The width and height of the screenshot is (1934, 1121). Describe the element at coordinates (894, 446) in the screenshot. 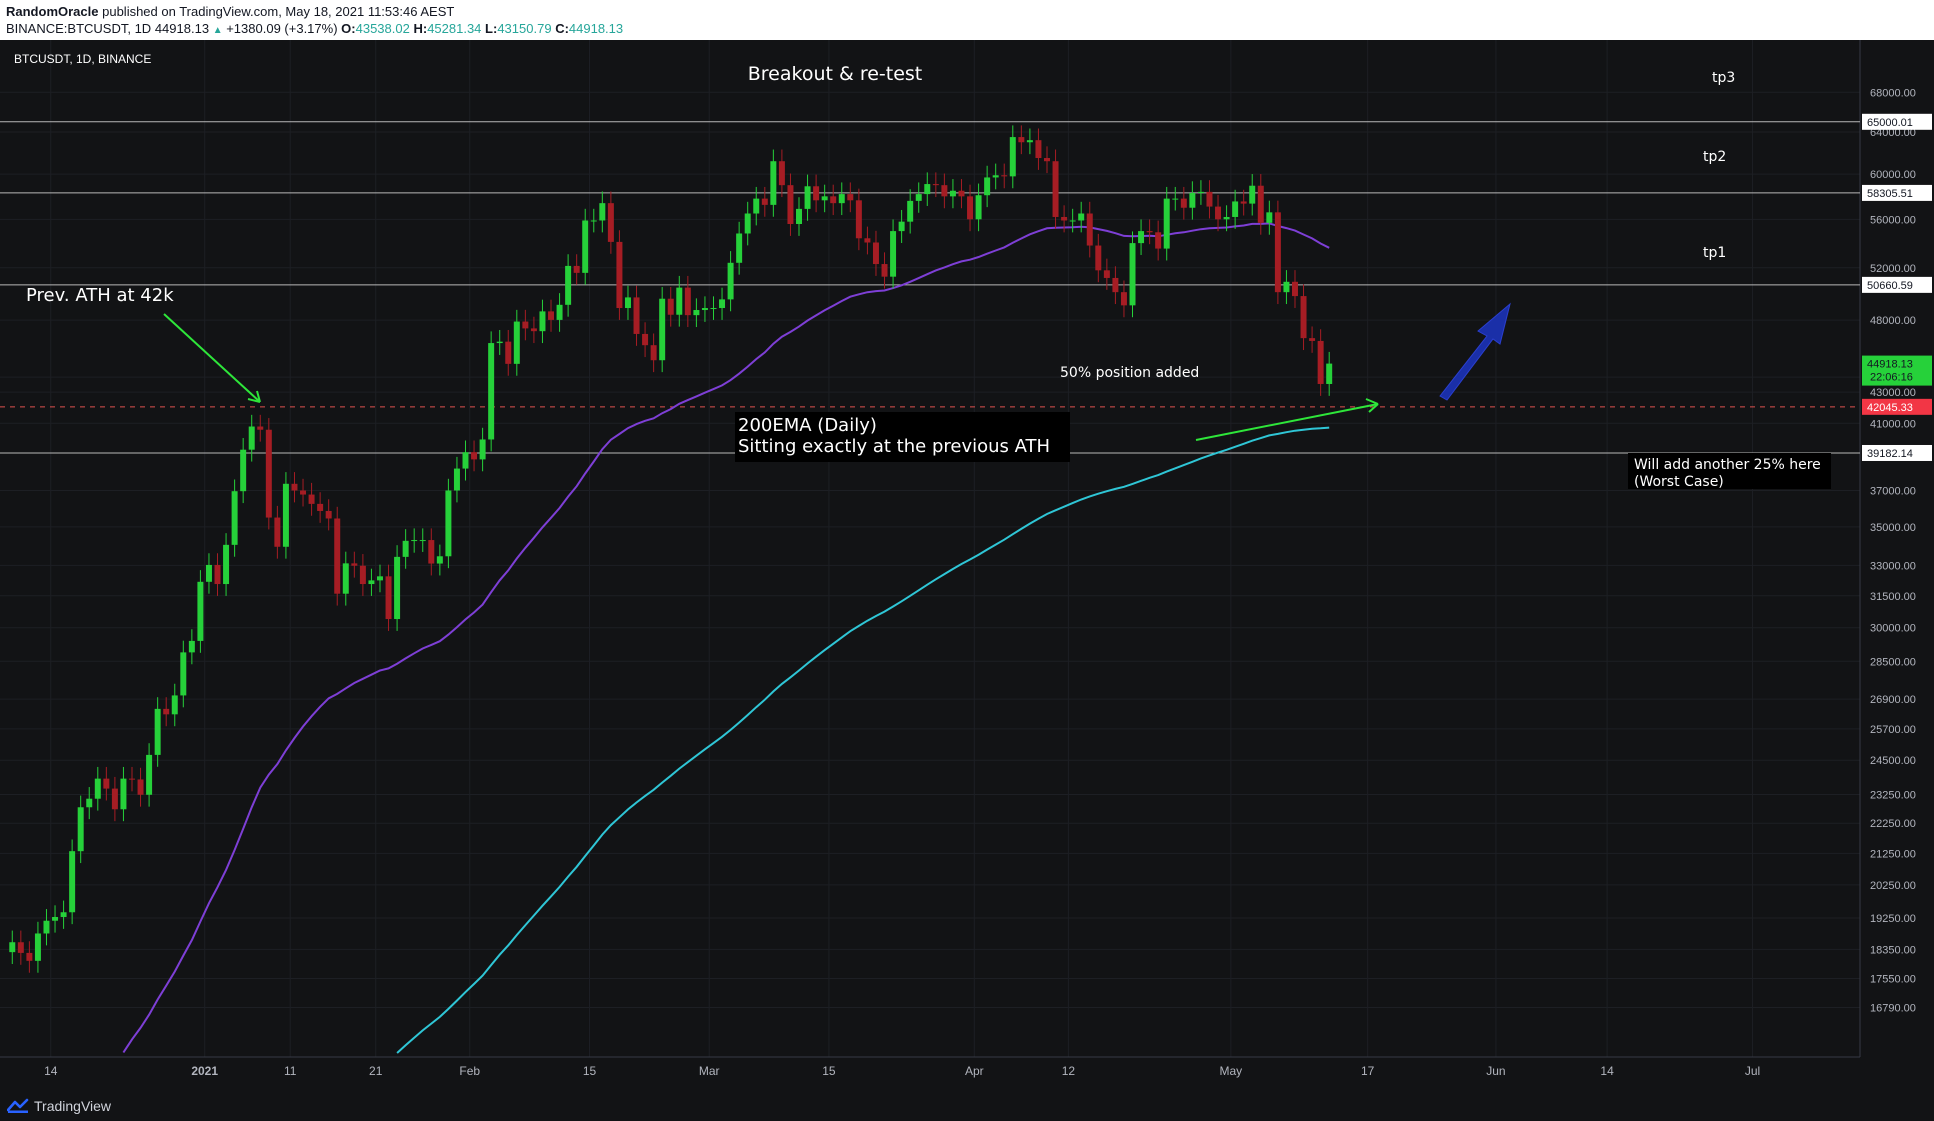

I see `annotation-sitting-at-ath: Sitting exactly at the previous ATH` at that location.